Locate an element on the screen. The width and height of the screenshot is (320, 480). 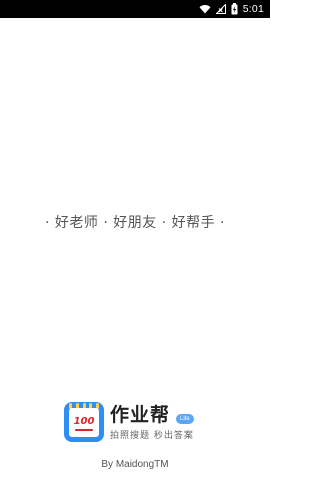
status-bar: 5:01 is located at coordinates (135, 9).